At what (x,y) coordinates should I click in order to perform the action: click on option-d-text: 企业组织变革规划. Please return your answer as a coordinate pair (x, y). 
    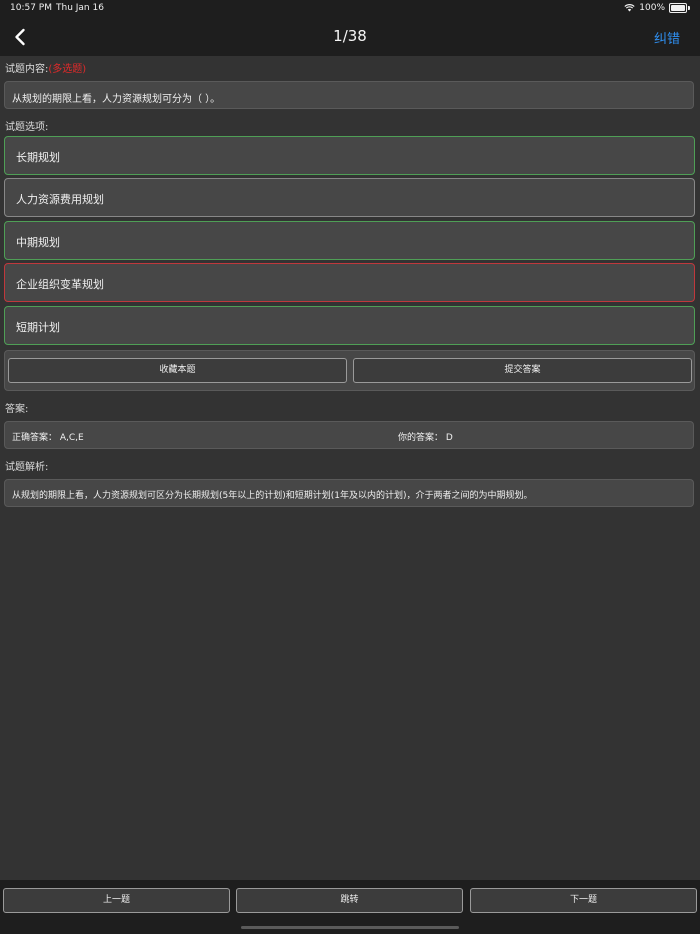
    Looking at the image, I should click on (60, 284).